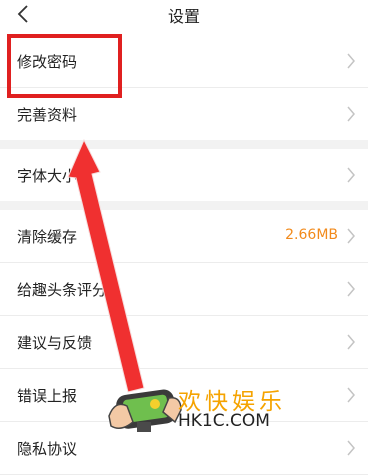 This screenshot has height=475, width=368. What do you see at coordinates (224, 421) in the screenshot?
I see `watermark-site: HK1C.COM` at bounding box center [224, 421].